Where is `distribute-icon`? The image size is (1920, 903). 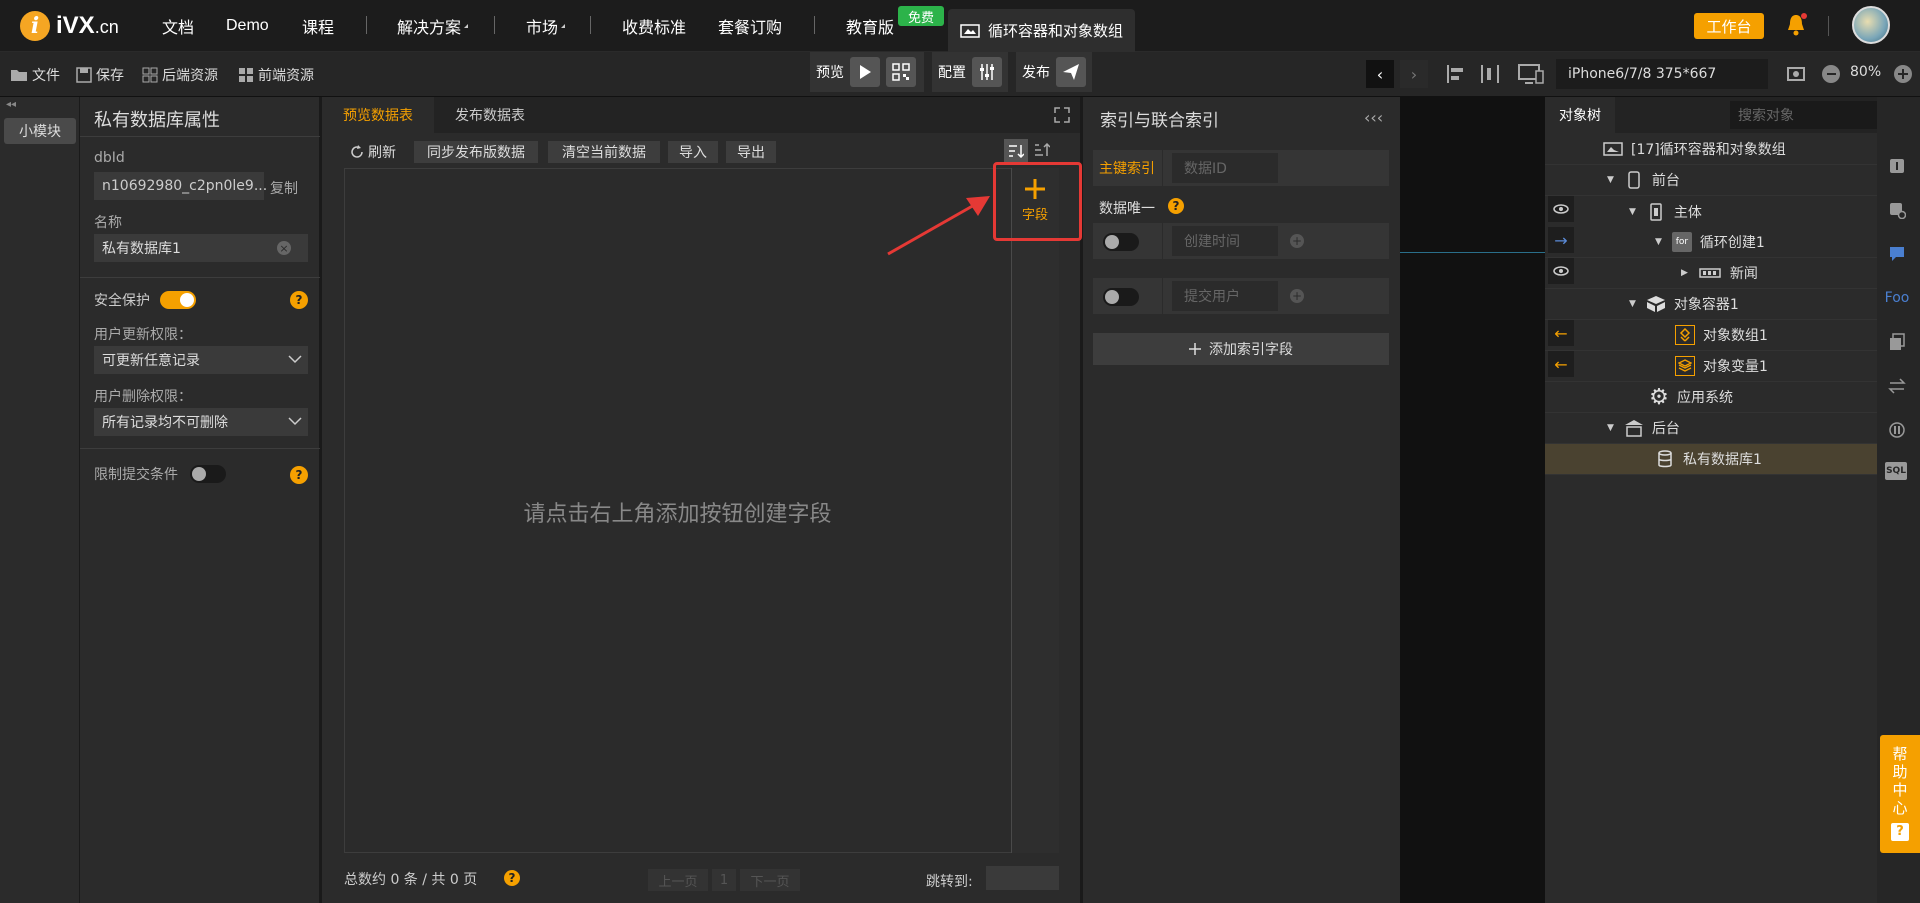
distribute-icon is located at coordinates (1490, 76).